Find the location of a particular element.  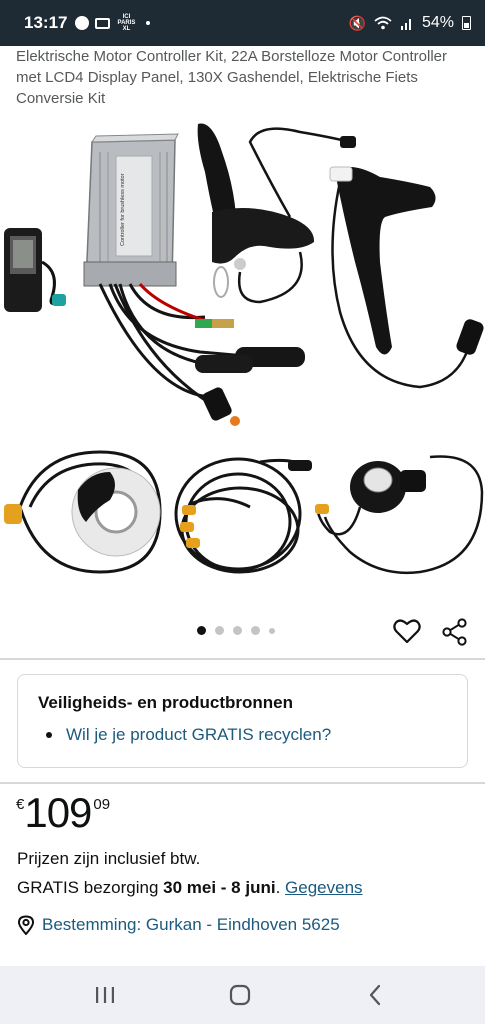

destination-link: Bestemming: Gurkan - Eindhoven 5625 is located at coordinates (178, 925).